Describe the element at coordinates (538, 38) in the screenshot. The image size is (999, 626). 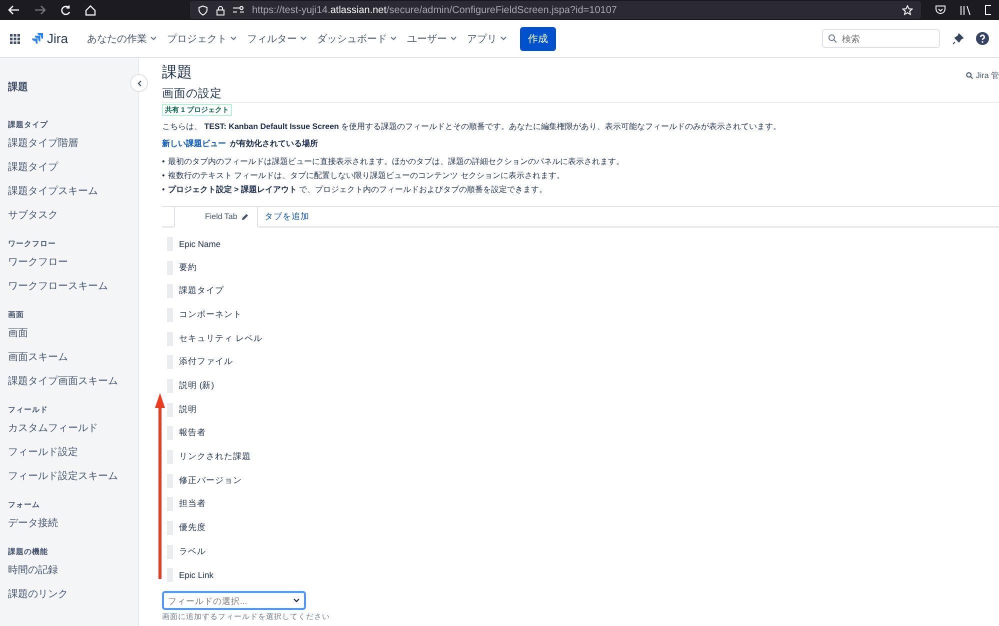
I see `create-button: 作成` at that location.